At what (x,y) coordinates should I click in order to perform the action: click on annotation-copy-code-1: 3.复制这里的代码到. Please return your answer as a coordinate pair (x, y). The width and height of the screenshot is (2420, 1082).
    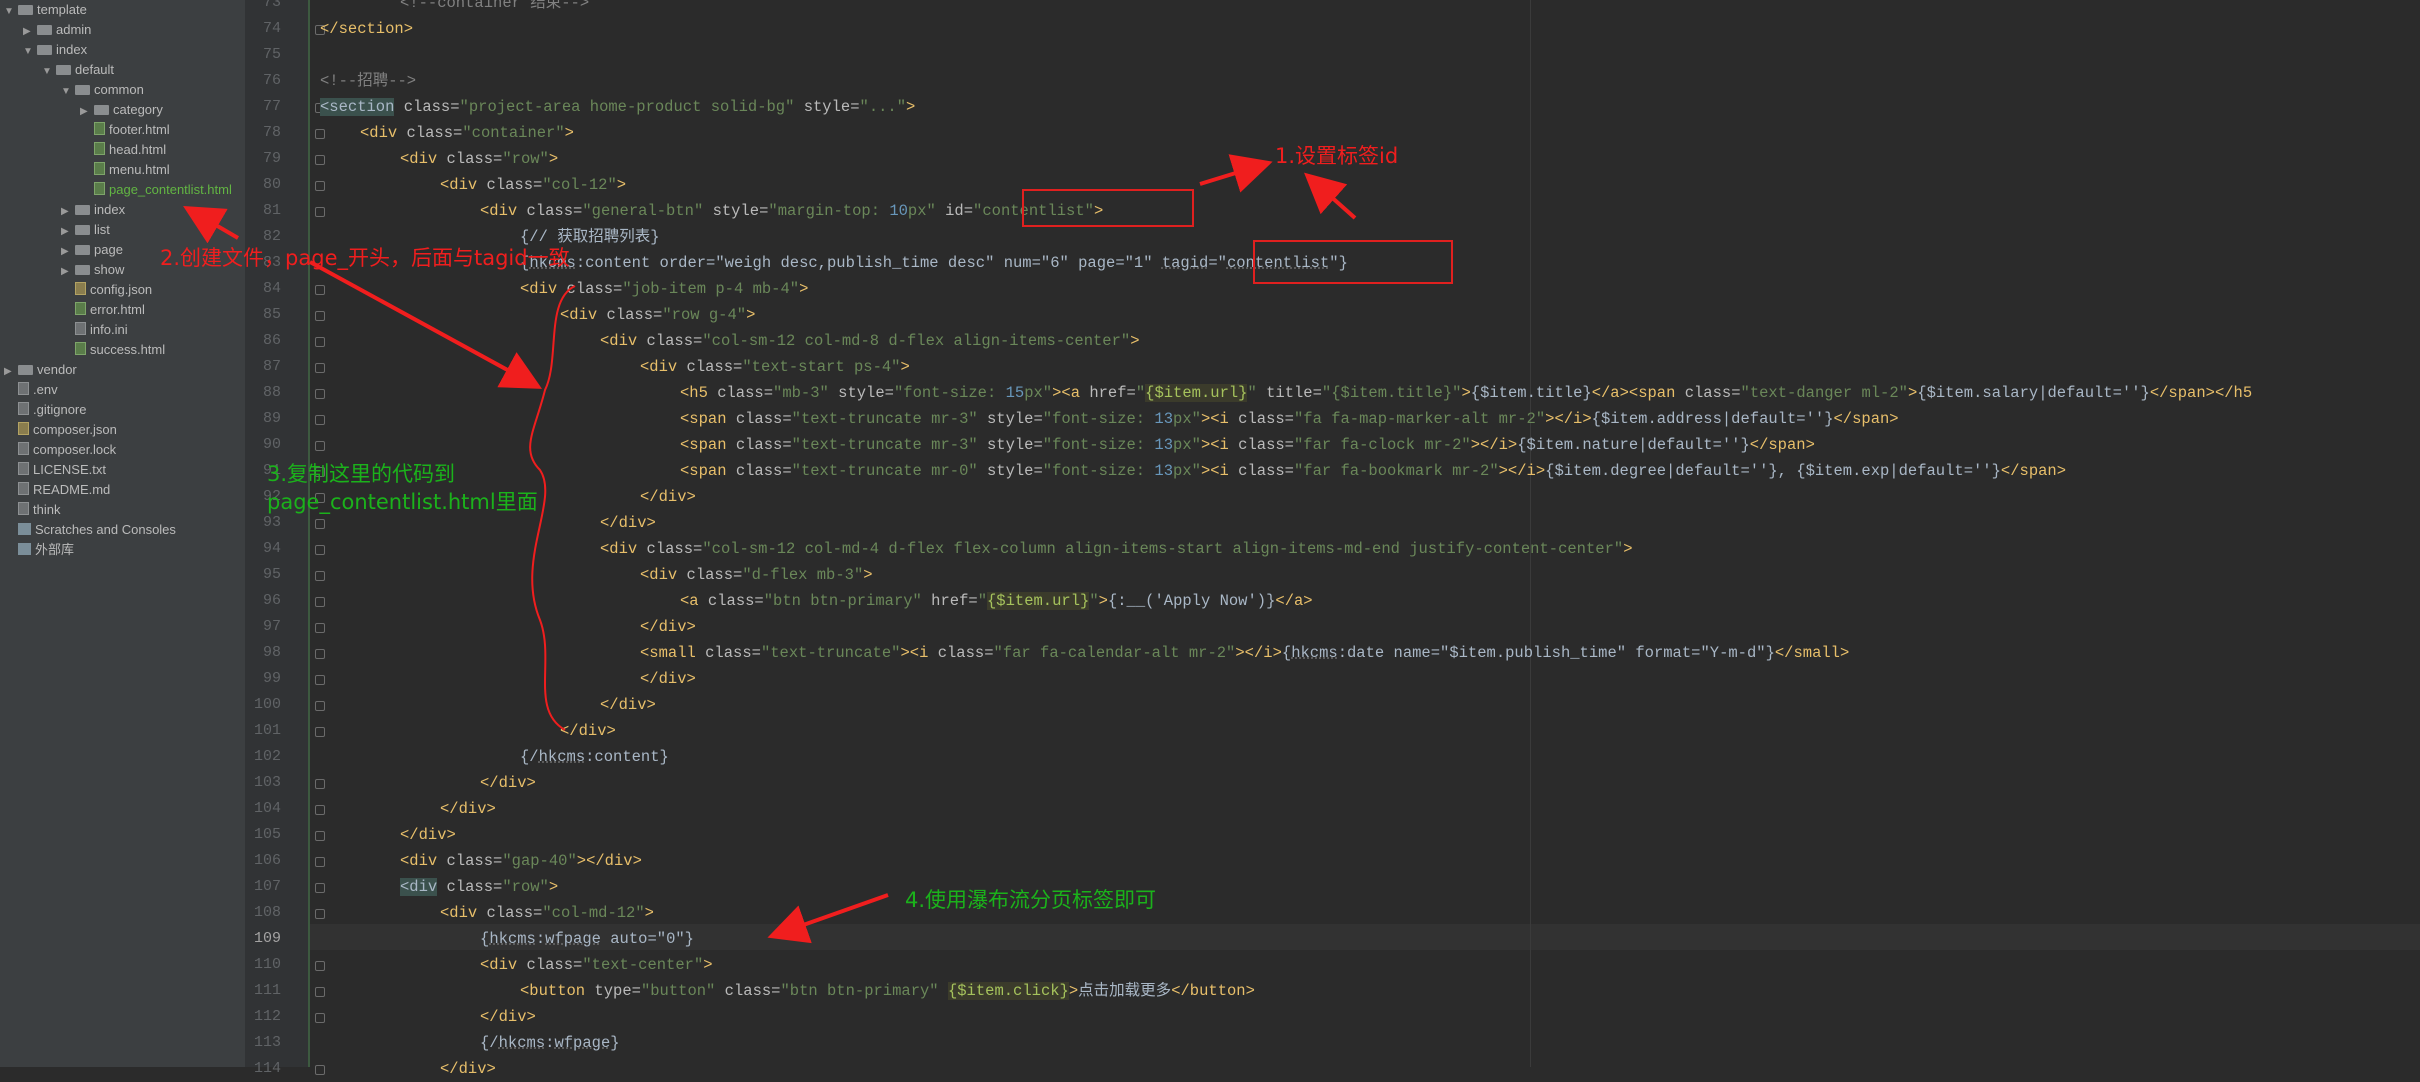
    Looking at the image, I should click on (361, 474).